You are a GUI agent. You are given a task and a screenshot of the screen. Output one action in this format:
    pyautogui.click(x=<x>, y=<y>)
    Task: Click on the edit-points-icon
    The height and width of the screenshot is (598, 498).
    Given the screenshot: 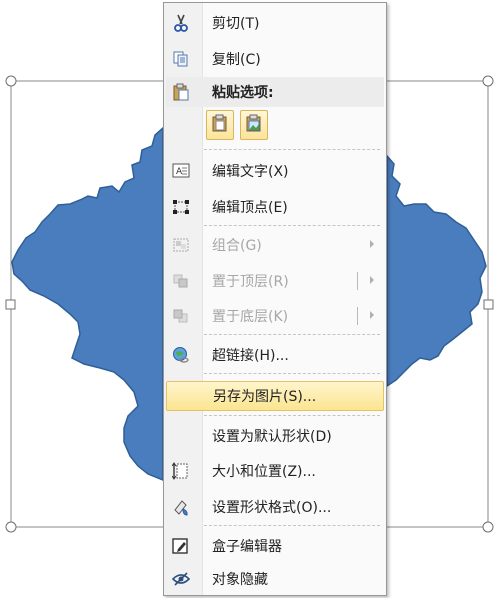 What is the action you would take?
    pyautogui.click(x=181, y=207)
    